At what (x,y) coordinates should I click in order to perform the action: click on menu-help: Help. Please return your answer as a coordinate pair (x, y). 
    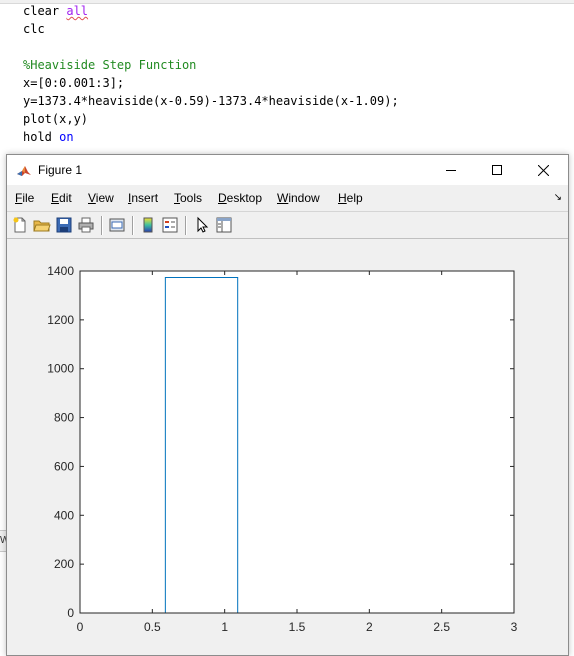
    Looking at the image, I should click on (350, 198).